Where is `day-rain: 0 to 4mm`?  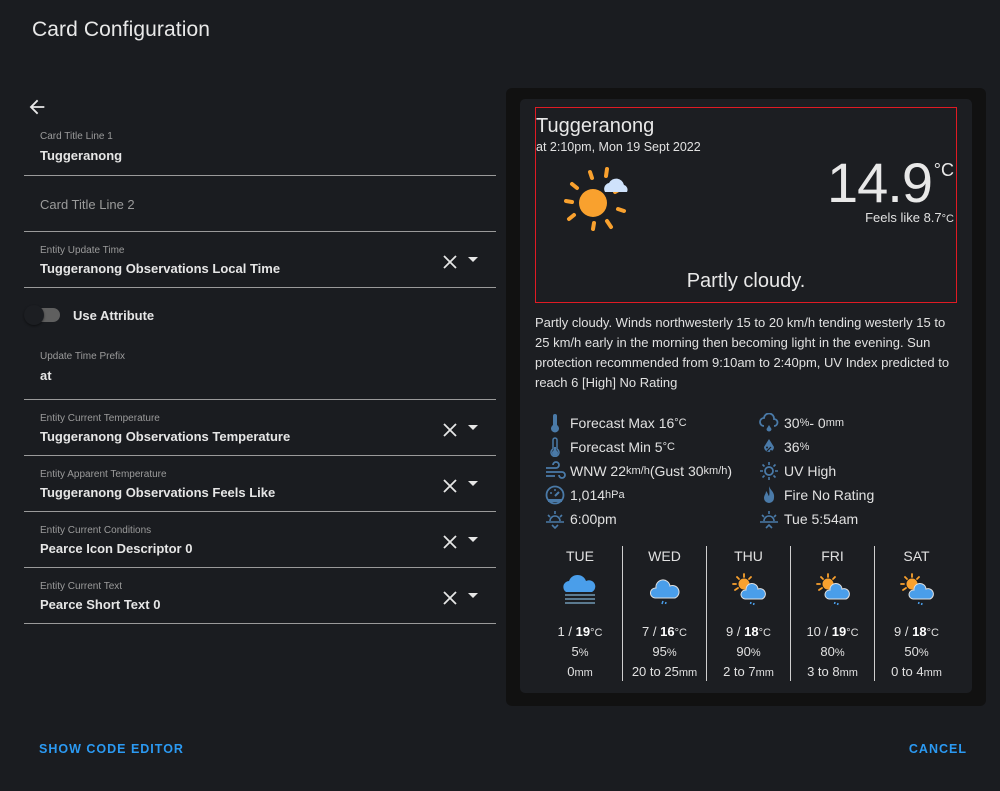 day-rain: 0 to 4mm is located at coordinates (916, 671).